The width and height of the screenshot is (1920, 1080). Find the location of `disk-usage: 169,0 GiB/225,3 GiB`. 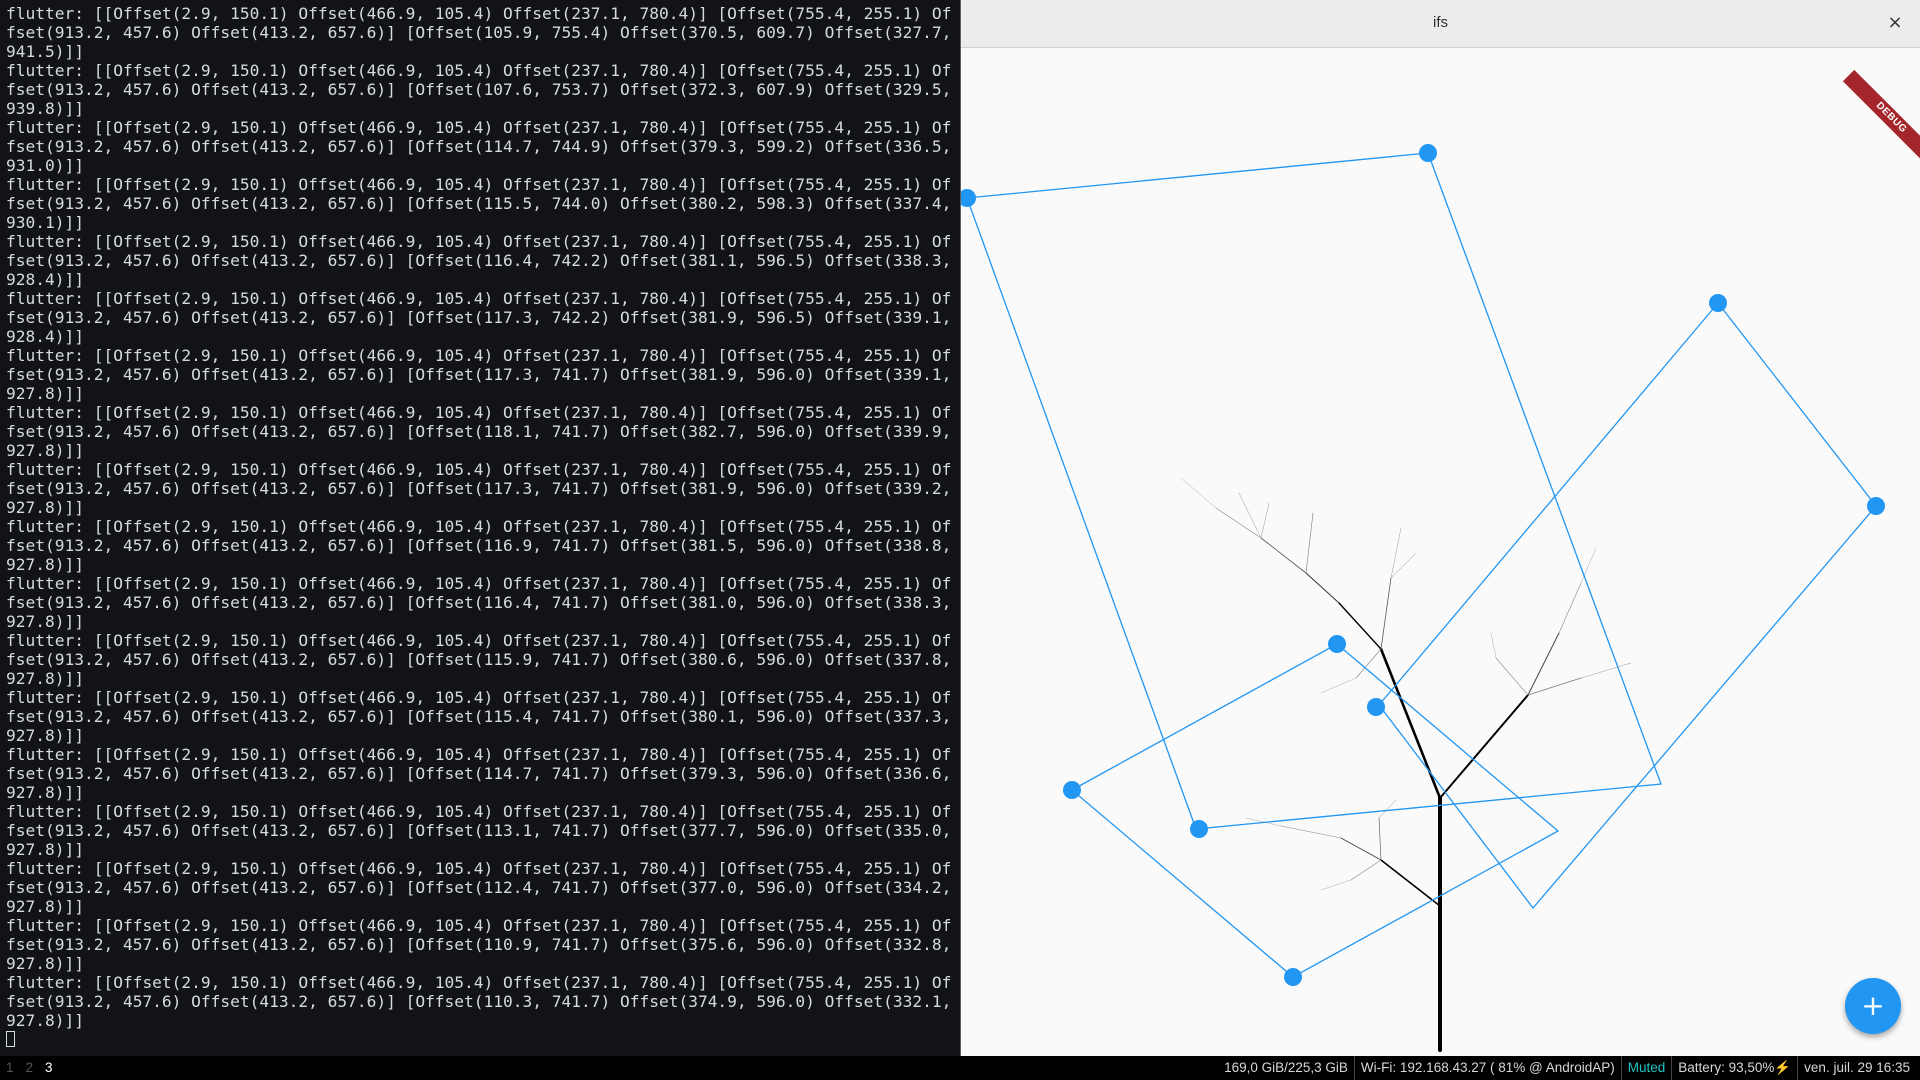

disk-usage: 169,0 GiB/225,3 GiB is located at coordinates (1286, 1067).